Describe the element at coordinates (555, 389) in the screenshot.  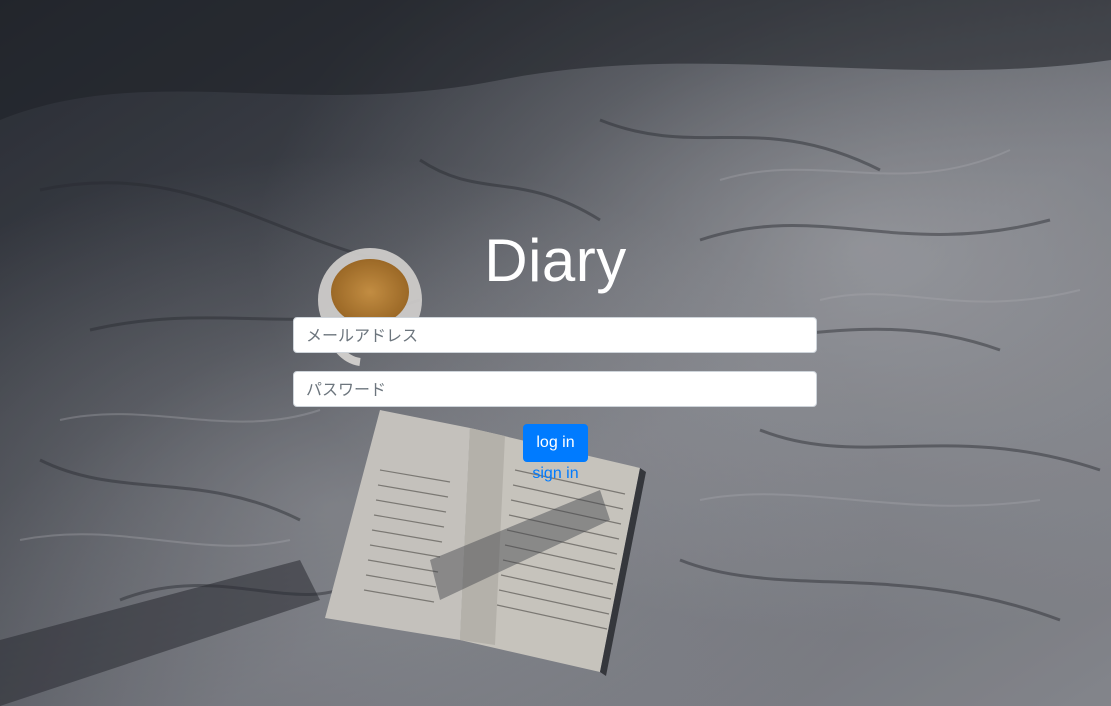
I see `password-field` at that location.